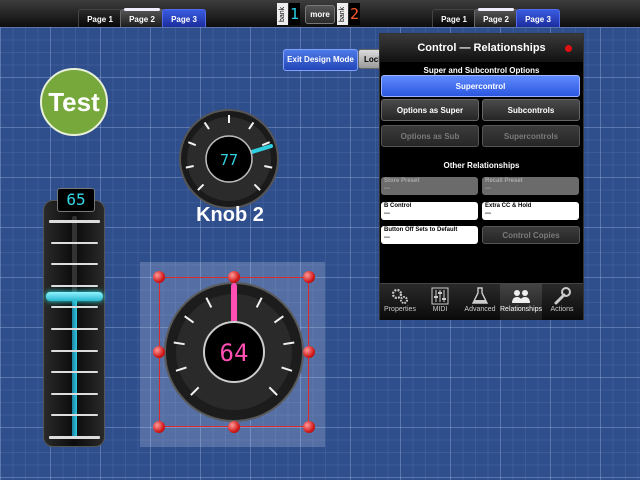 This screenshot has width=640, height=480. Describe the element at coordinates (400, 309) in the screenshot. I see `tab-properties-label: Properties` at that location.